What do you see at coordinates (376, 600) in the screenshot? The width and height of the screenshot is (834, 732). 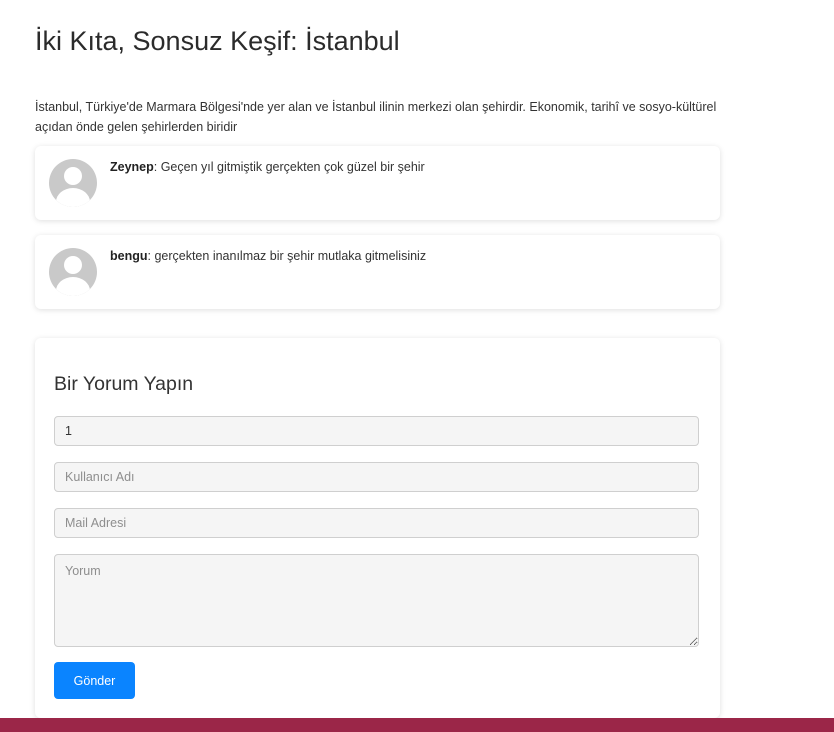 I see `comment-field` at bounding box center [376, 600].